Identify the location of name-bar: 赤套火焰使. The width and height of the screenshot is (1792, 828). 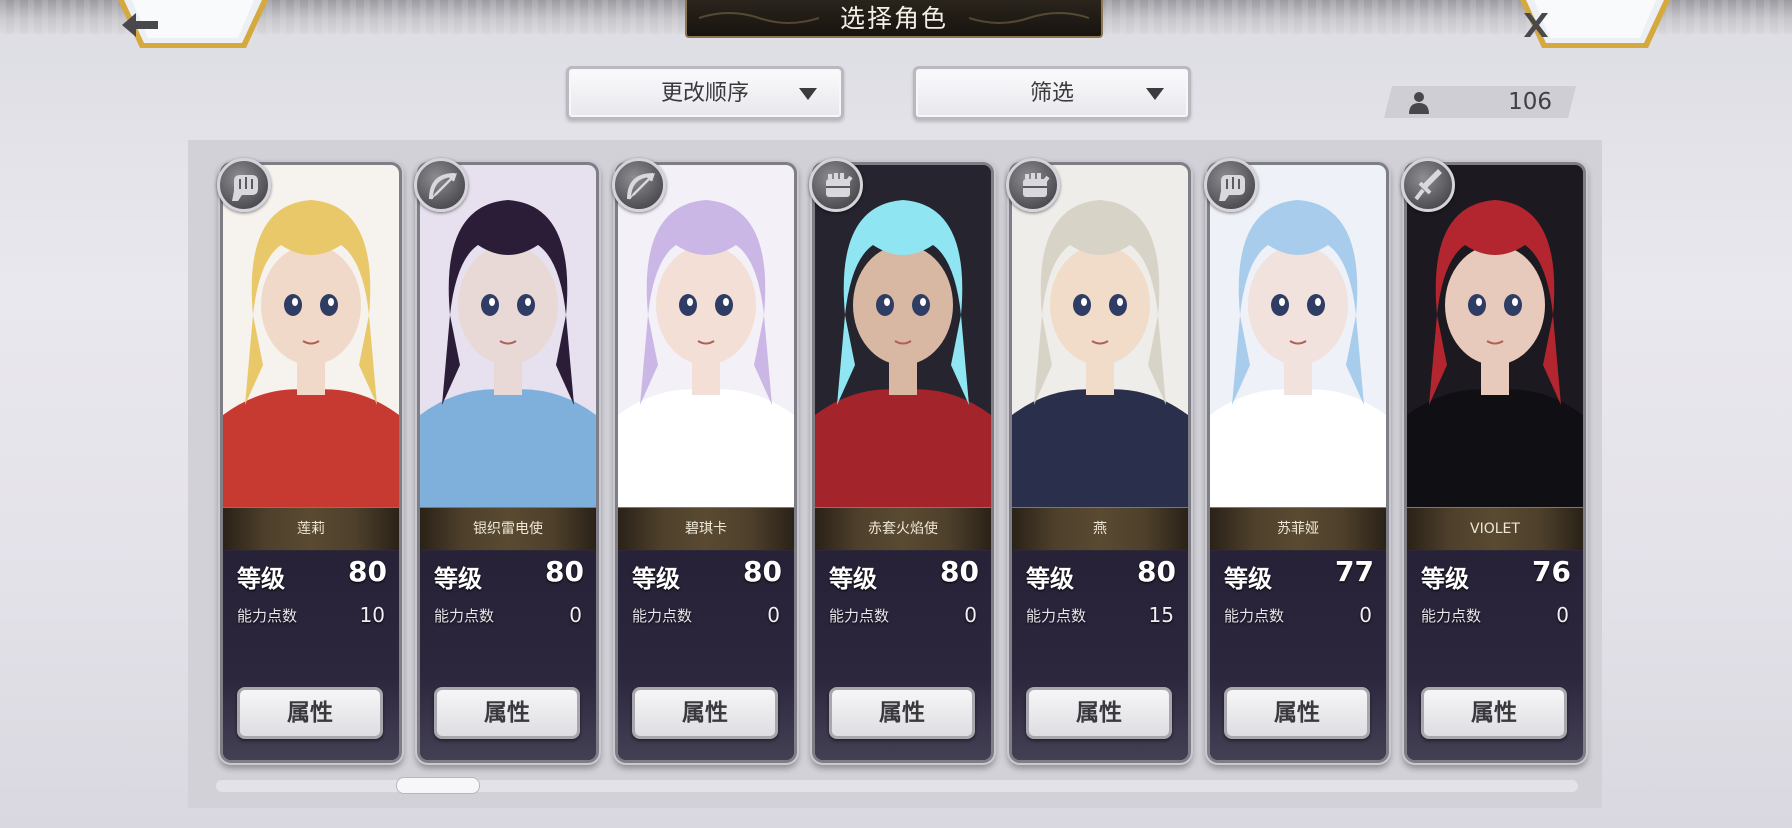
(903, 529).